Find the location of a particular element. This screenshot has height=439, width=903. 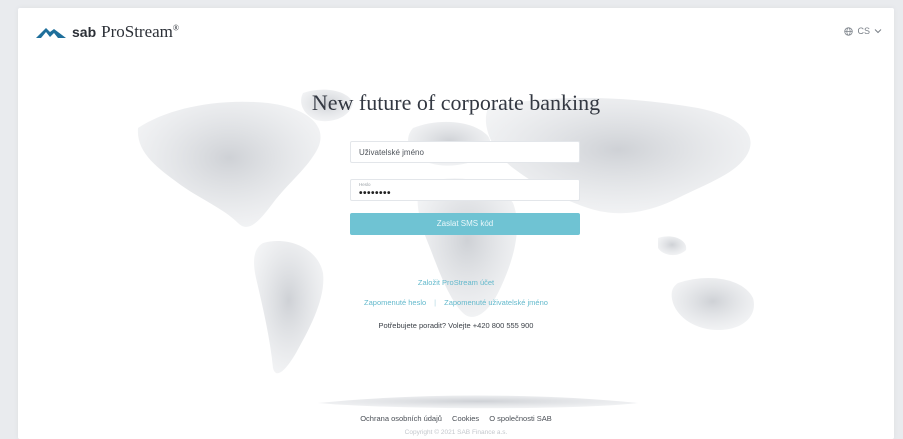

password-label: Heslo is located at coordinates (365, 184).